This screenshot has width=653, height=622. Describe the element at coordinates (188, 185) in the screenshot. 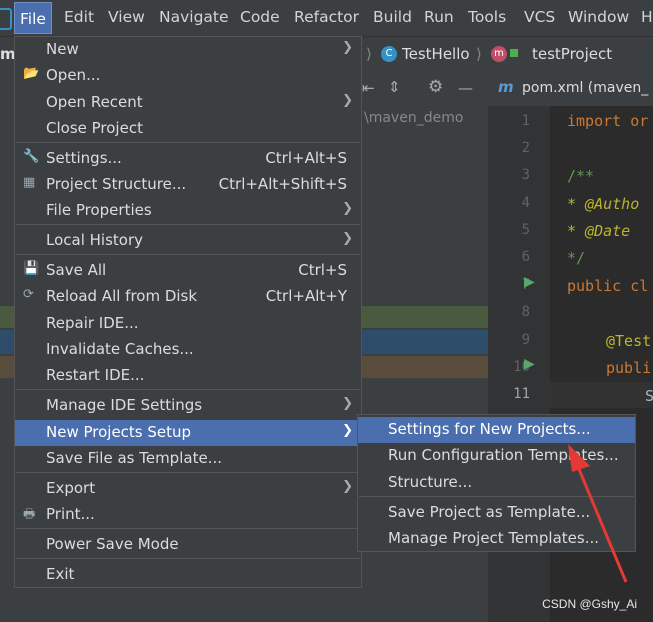

I see `file-menu-item-project-structure: ▦ Project Structure... Ctrl+Alt+Shift+S` at that location.